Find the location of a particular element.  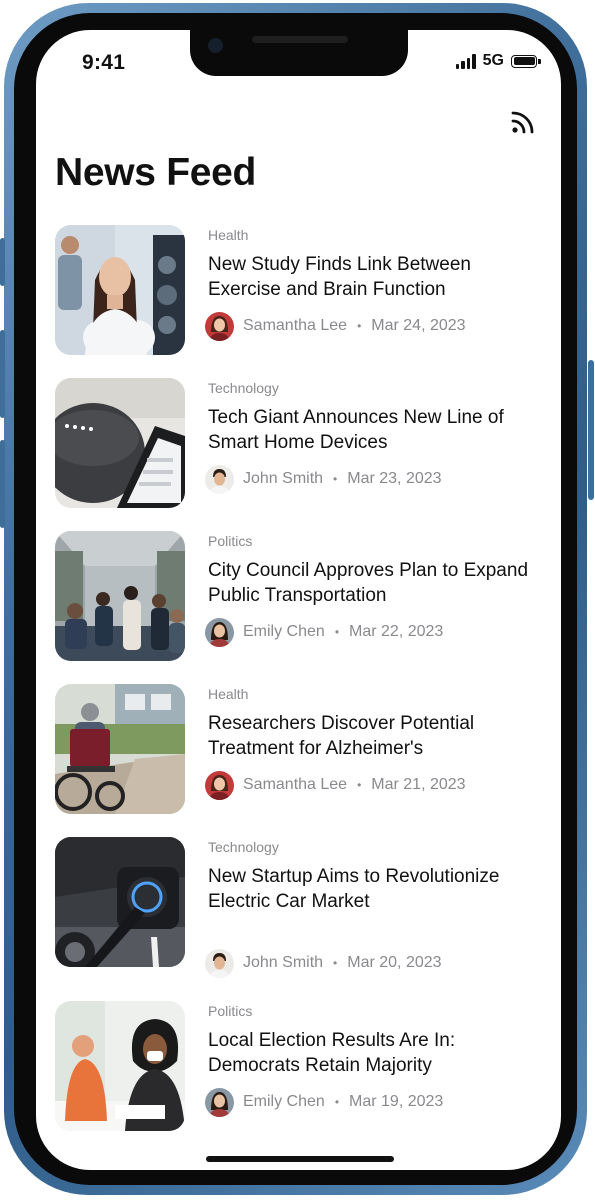

silent-switch is located at coordinates (2, 262).